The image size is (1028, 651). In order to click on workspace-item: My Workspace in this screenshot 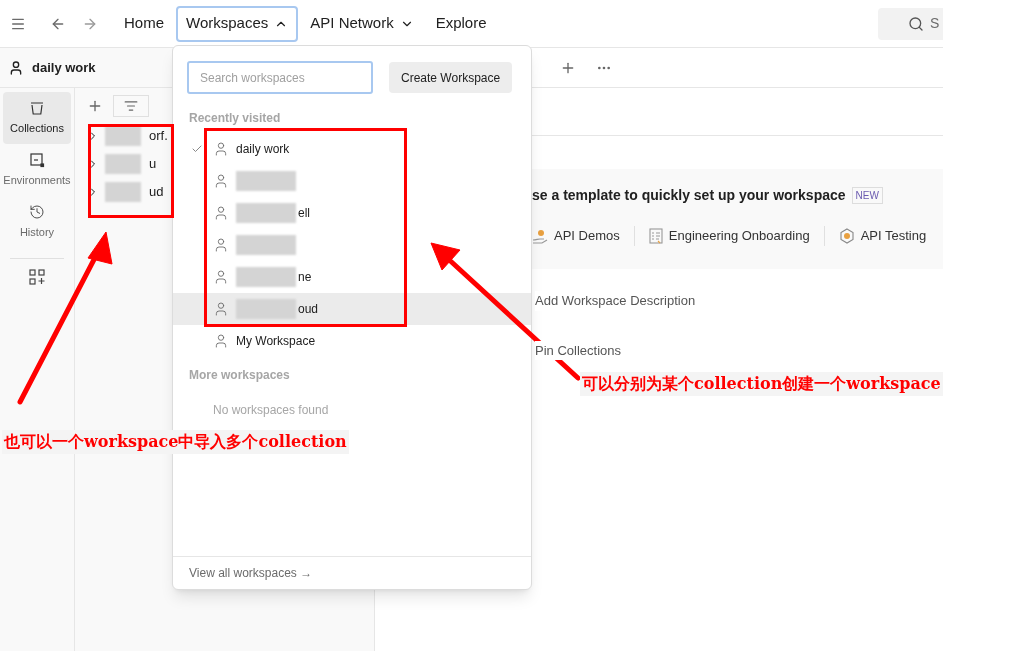, I will do `click(352, 341)`.